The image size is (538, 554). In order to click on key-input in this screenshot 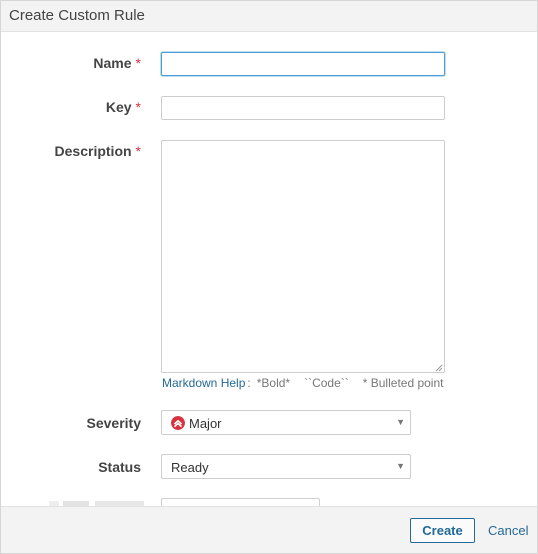, I will do `click(303, 108)`.